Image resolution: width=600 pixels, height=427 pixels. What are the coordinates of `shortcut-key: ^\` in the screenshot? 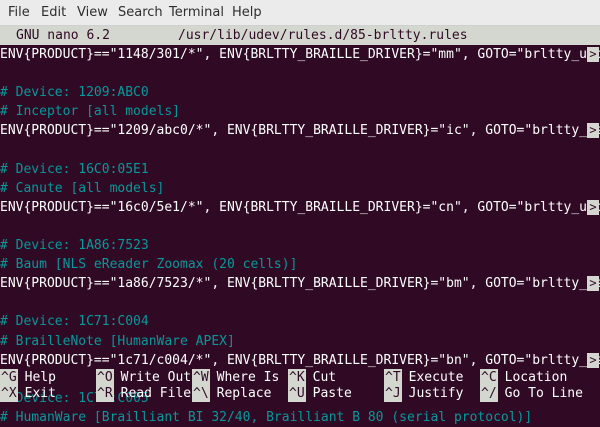 It's located at (201, 393).